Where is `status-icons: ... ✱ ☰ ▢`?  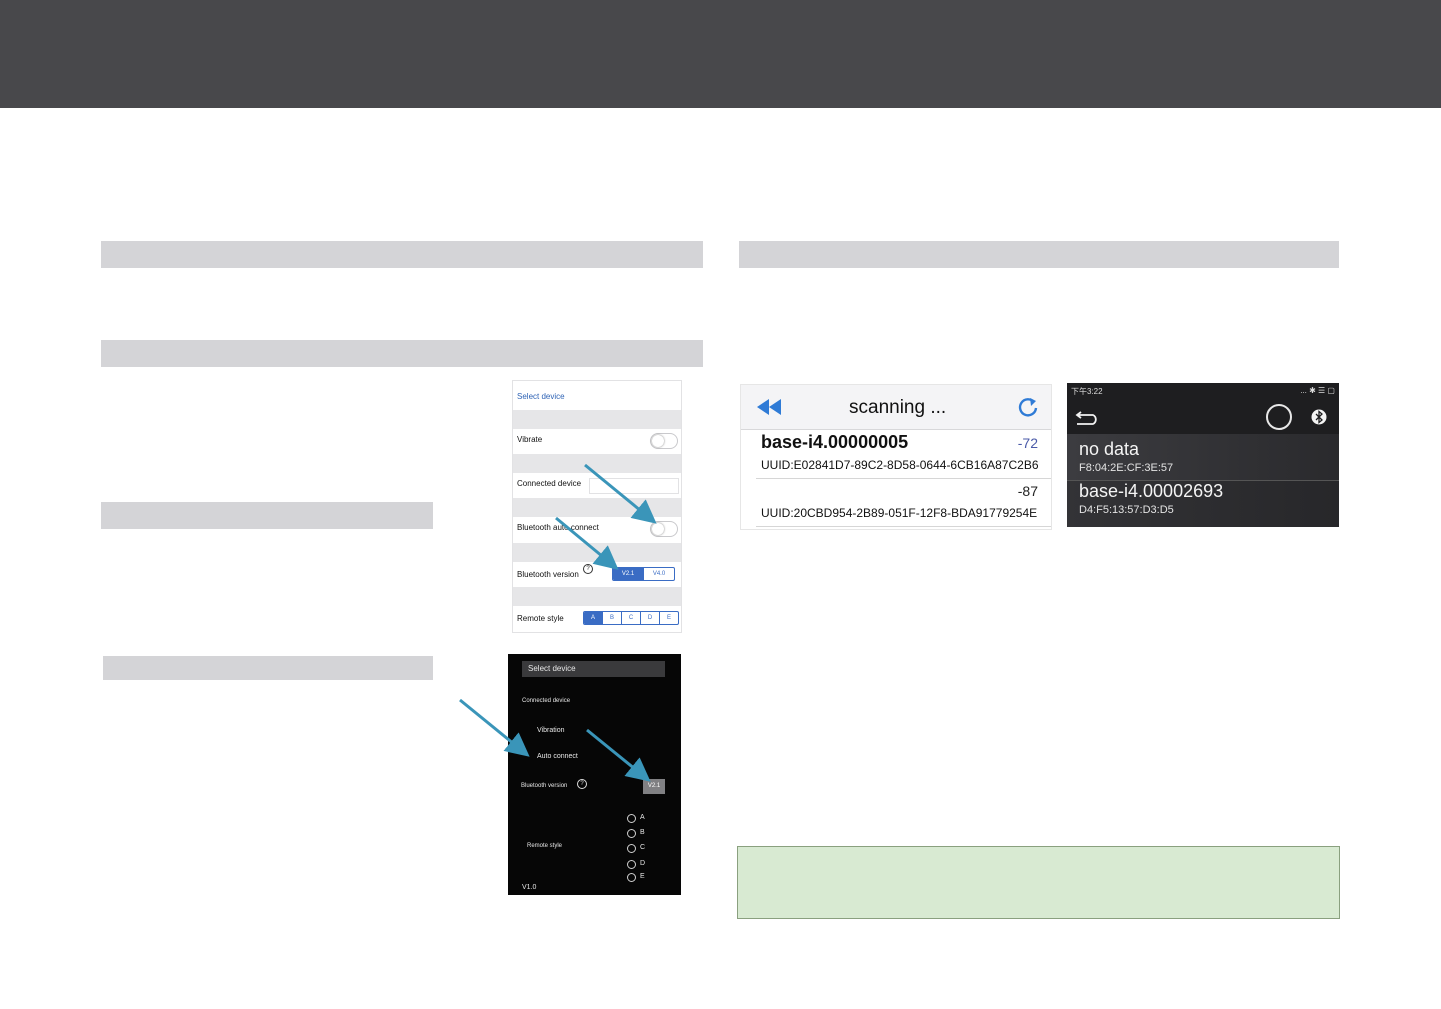
status-icons: ... ✱ ☰ ▢ is located at coordinates (1317, 390).